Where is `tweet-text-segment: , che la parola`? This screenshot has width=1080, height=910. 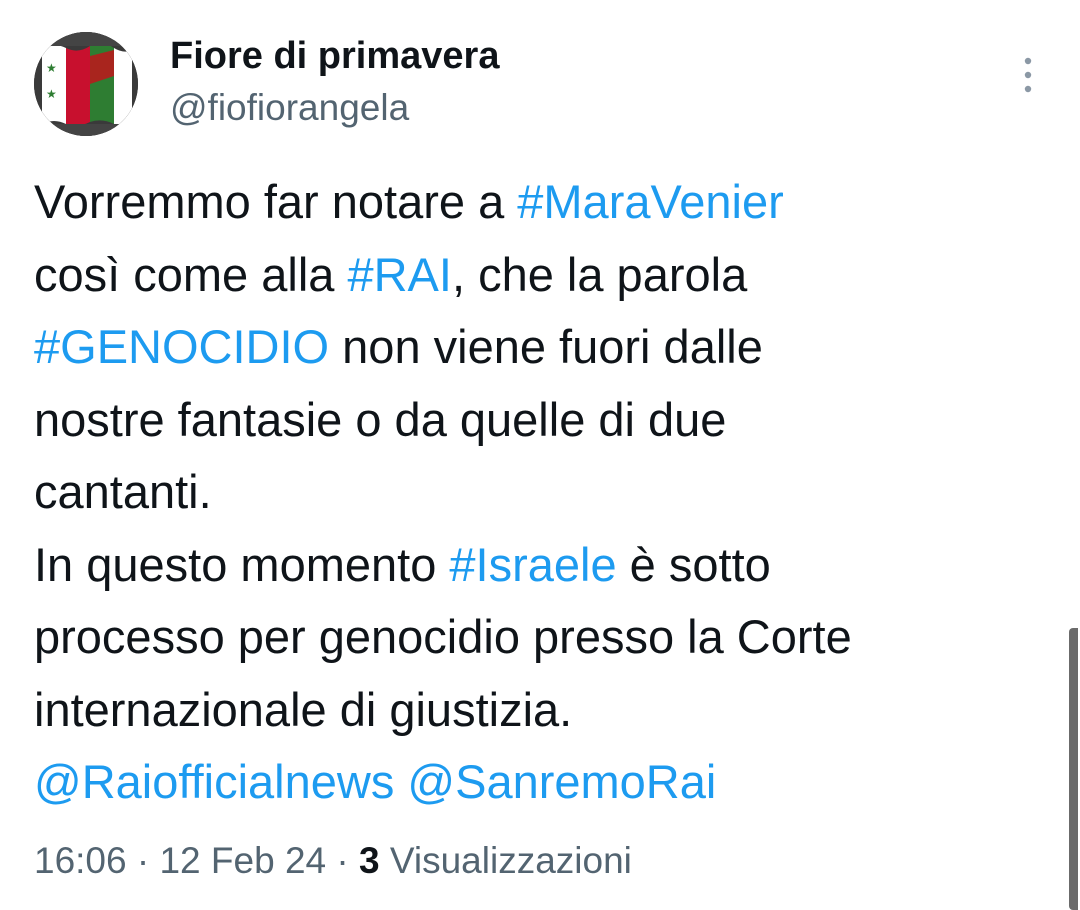
tweet-text-segment: , che la parola is located at coordinates (599, 274).